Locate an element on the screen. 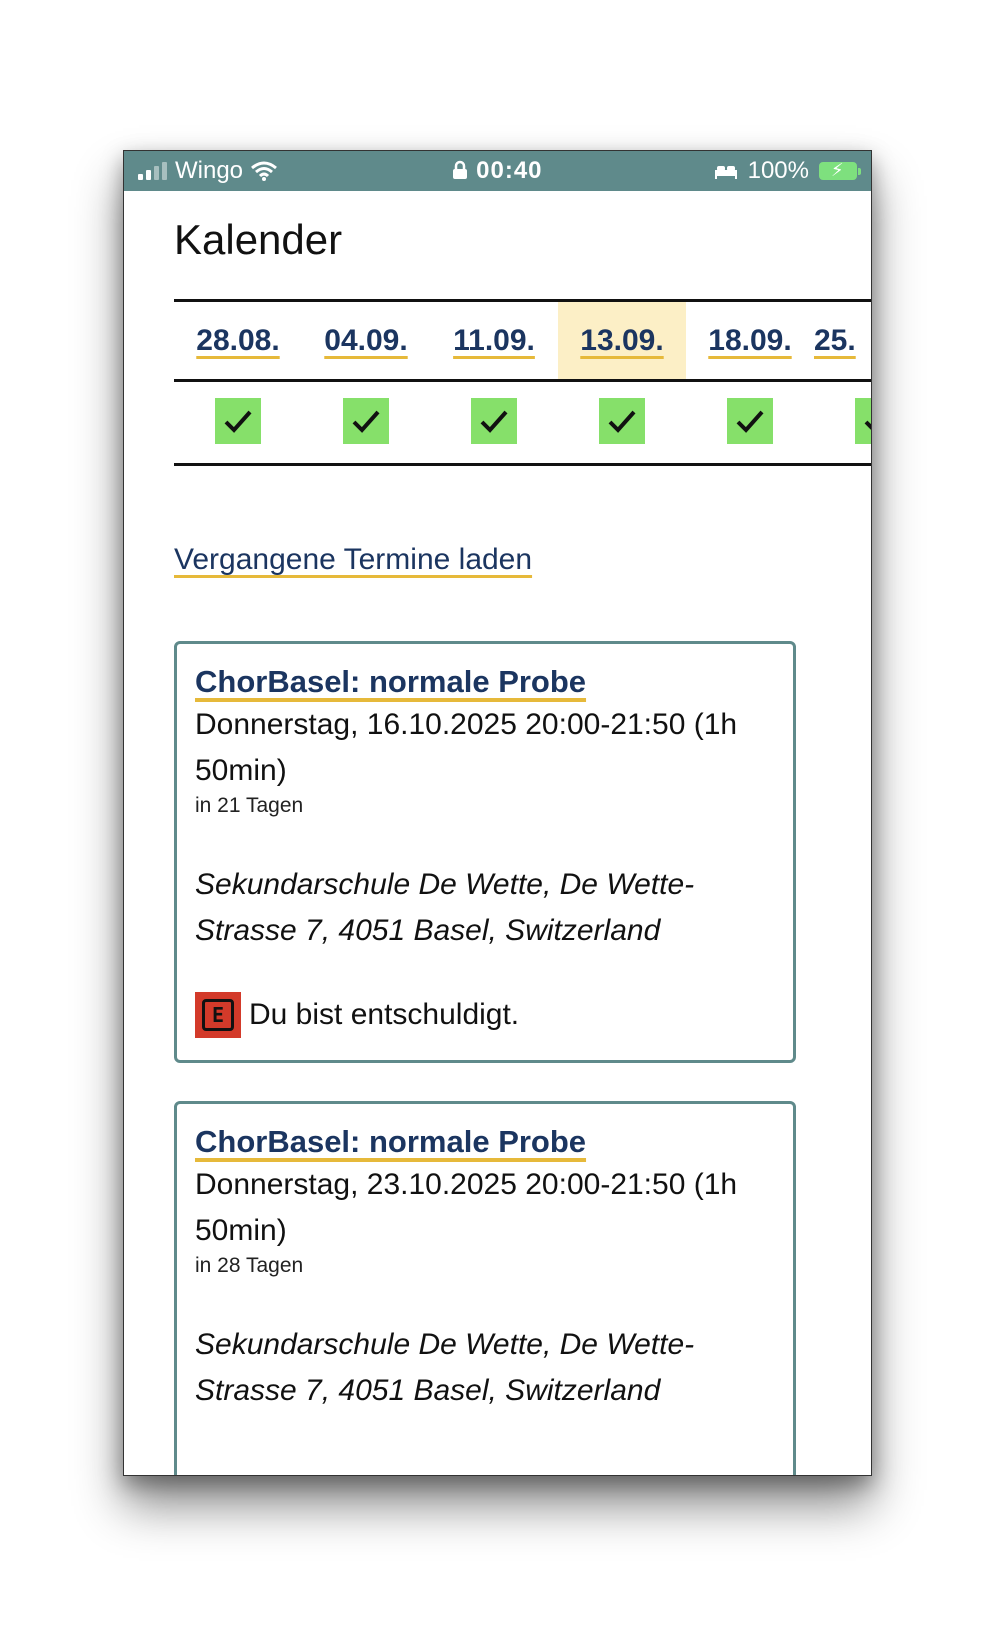  date-column: 28.08. is located at coordinates (238, 340).